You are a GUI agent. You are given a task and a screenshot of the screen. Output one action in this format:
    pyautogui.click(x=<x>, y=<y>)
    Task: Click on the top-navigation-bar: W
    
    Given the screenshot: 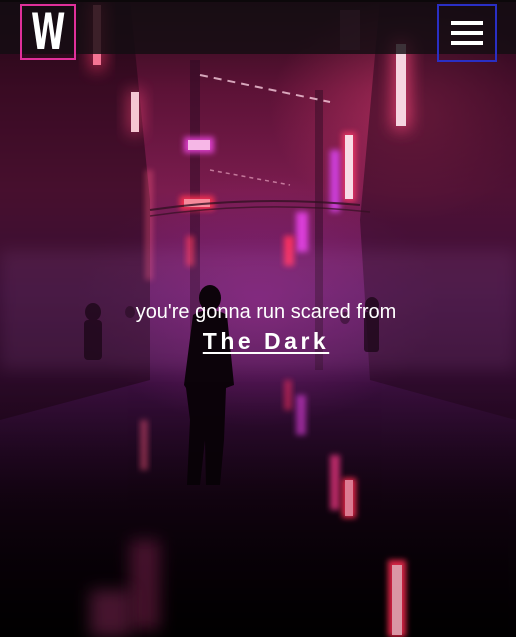 What is the action you would take?
    pyautogui.click(x=258, y=31)
    